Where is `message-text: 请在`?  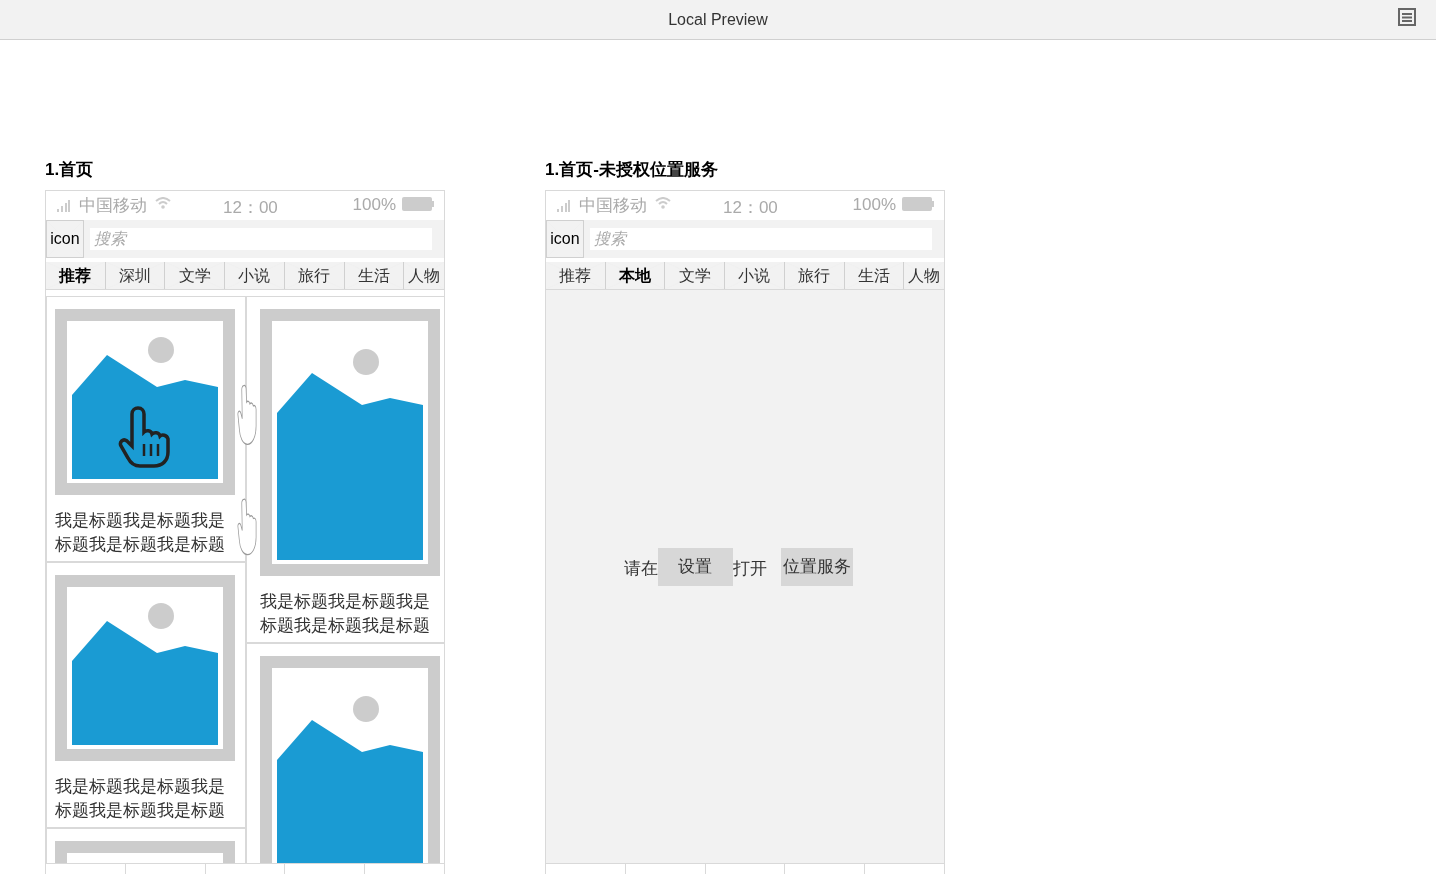
message-text: 请在 is located at coordinates (640, 568).